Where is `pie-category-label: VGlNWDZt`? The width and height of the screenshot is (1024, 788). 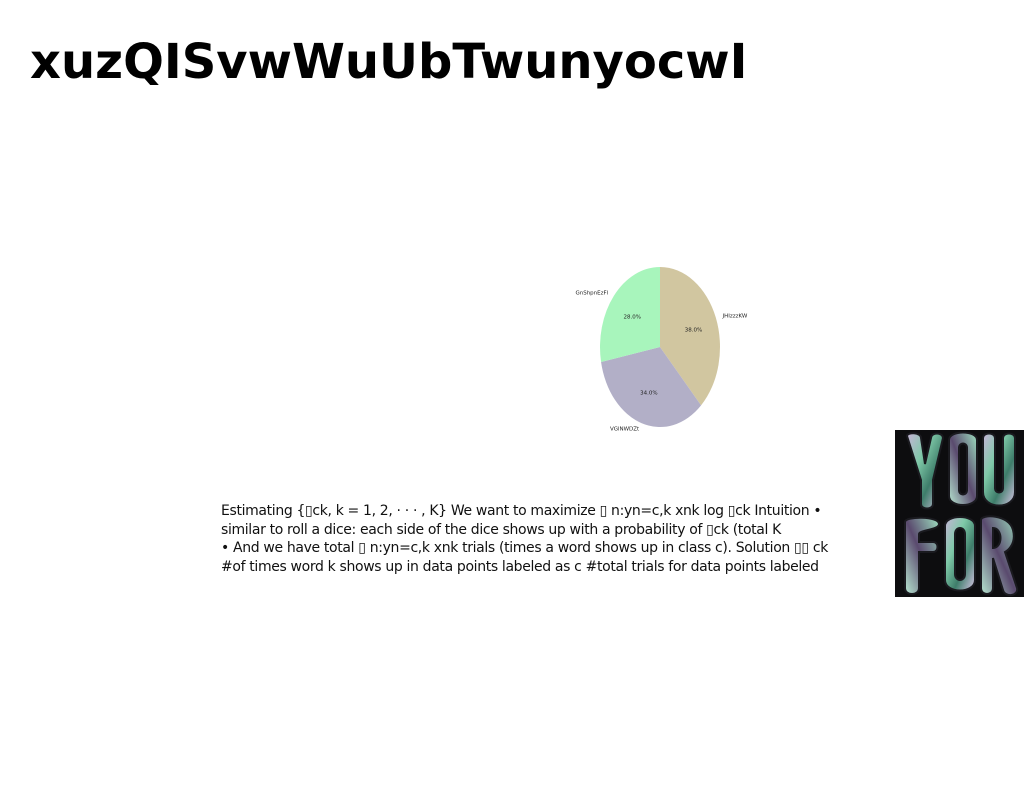
pie-category-label: VGlNWDZt is located at coordinates (625, 429).